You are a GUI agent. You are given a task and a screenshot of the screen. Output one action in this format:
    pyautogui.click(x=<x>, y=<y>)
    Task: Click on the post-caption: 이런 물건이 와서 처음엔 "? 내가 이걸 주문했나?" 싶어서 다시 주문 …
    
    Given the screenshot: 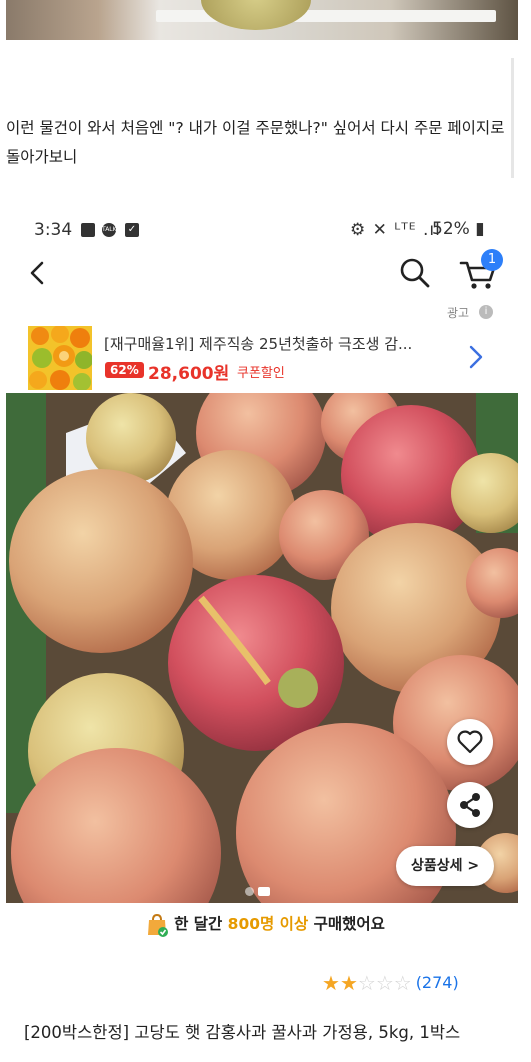 What is the action you would take?
    pyautogui.click(x=255, y=142)
    